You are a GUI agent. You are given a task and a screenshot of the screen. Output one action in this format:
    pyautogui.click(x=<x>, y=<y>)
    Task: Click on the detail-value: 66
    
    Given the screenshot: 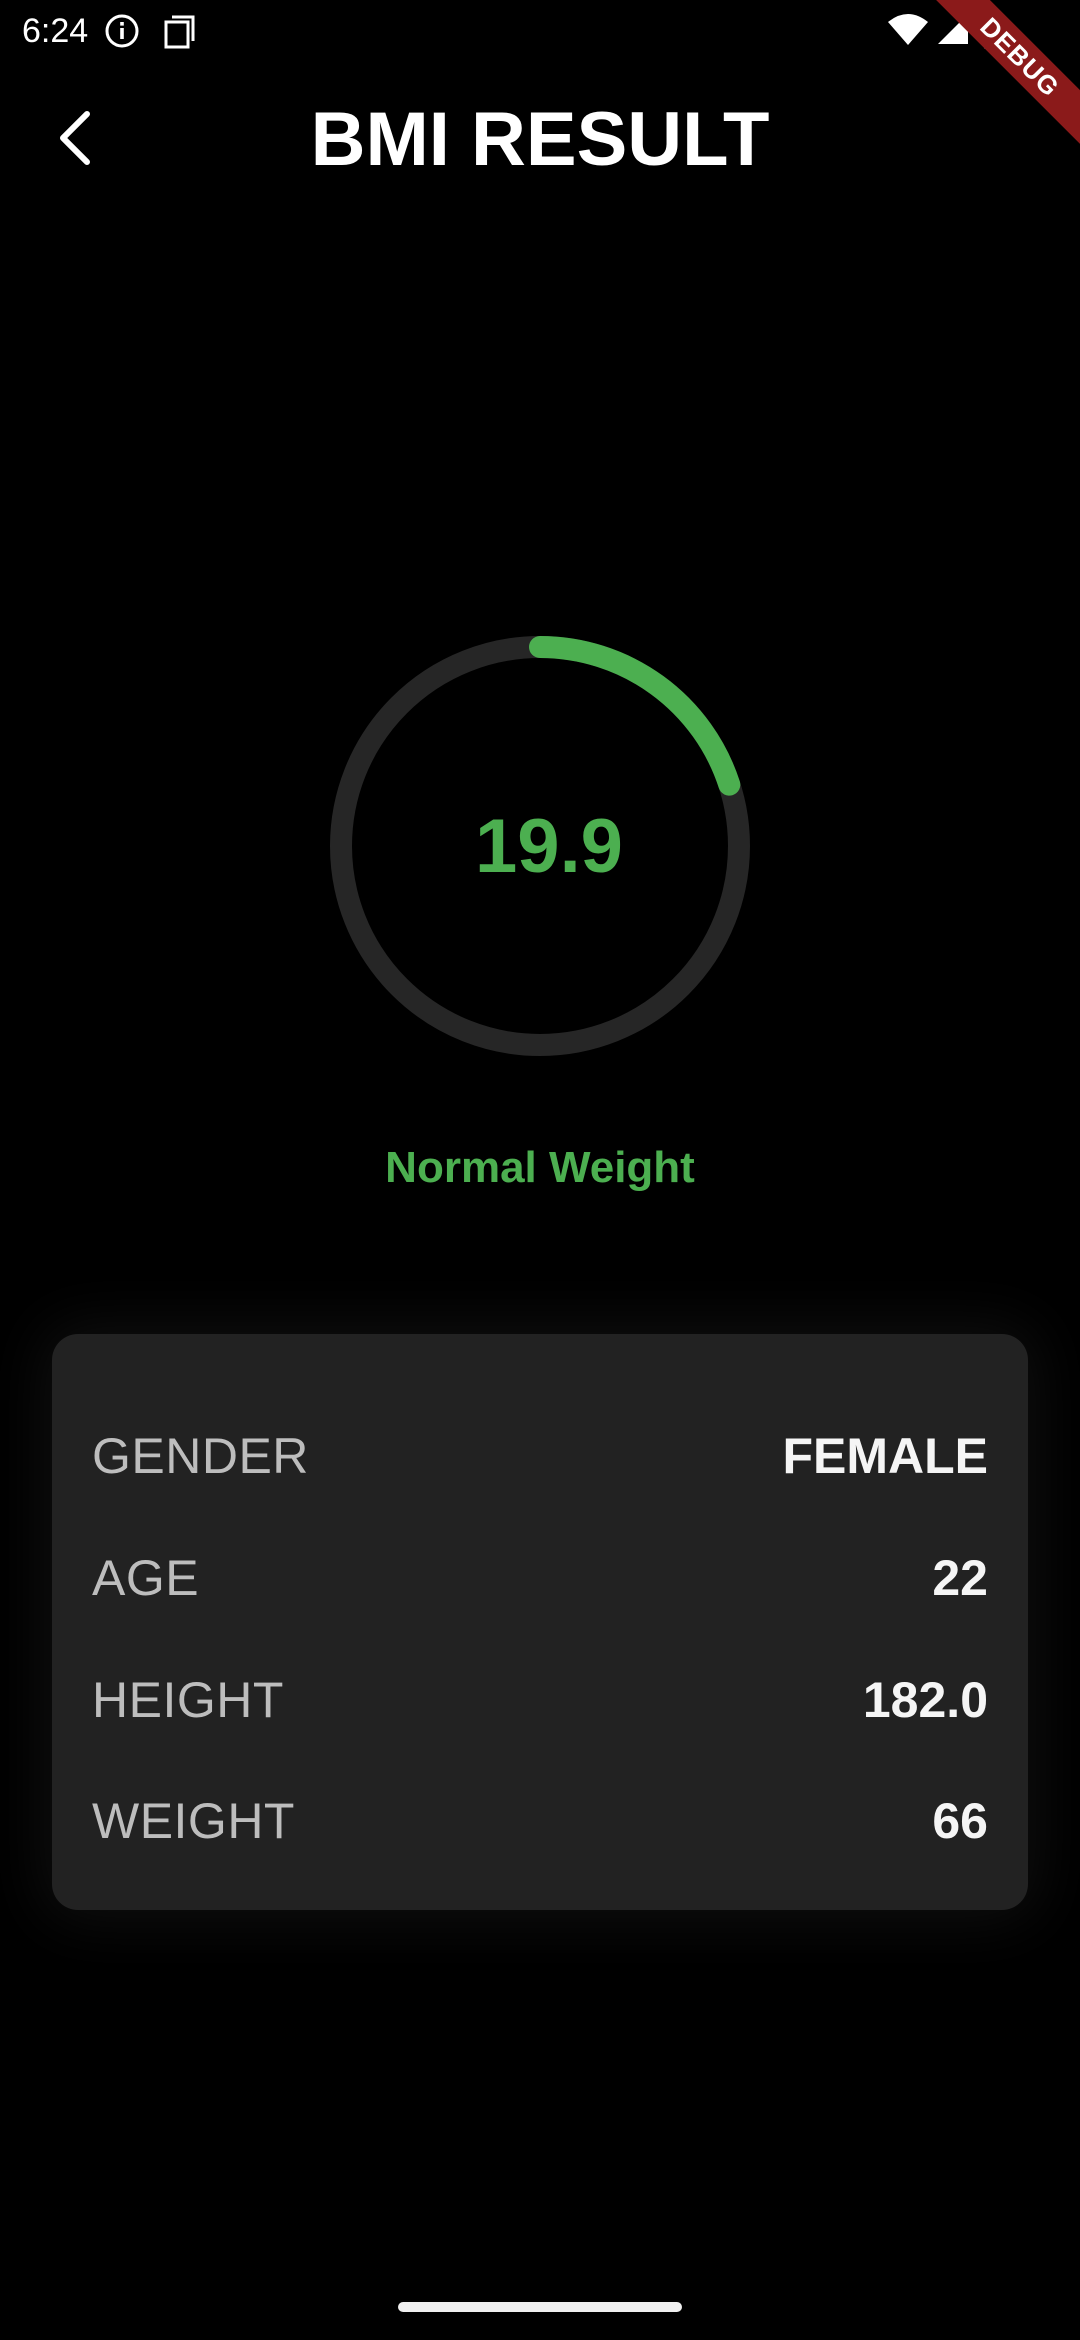 What is the action you would take?
    pyautogui.click(x=960, y=1821)
    